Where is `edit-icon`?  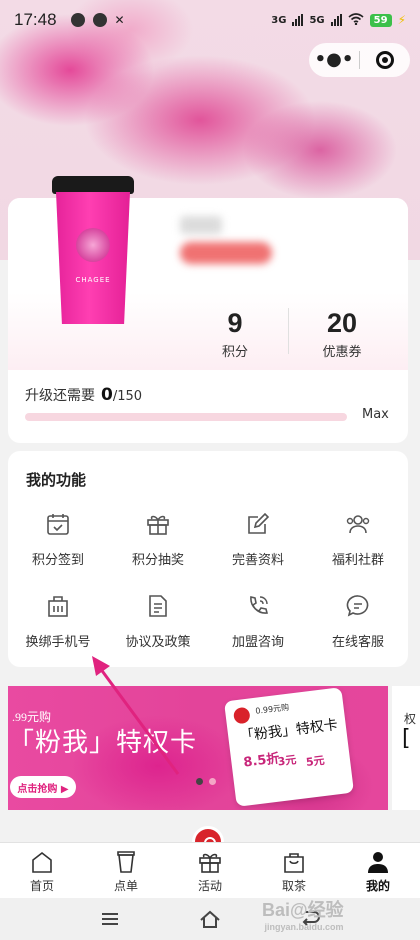 edit-icon is located at coordinates (259, 523).